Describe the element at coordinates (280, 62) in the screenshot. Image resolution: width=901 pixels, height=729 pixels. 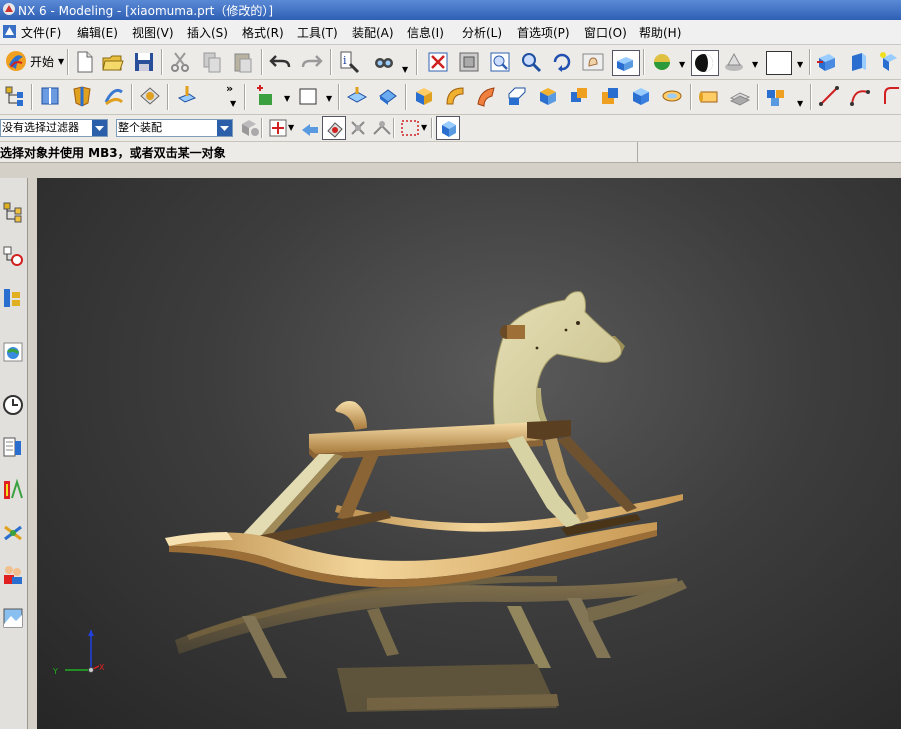
I see `undo-icon` at that location.